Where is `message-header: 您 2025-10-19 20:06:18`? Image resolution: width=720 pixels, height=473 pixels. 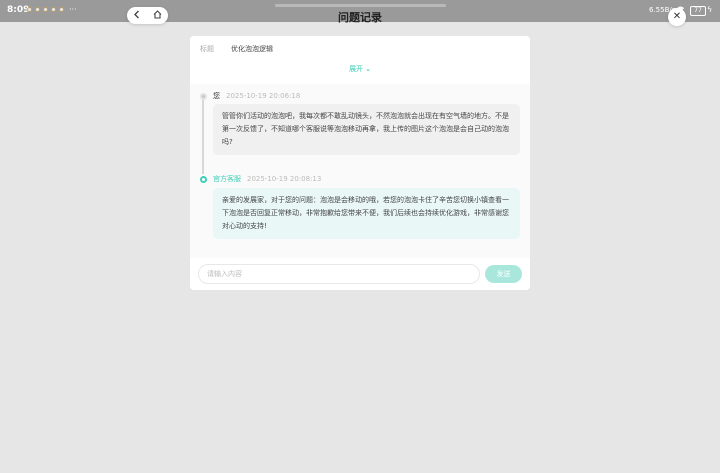 message-header: 您 2025-10-19 20:06:18 is located at coordinates (250, 96).